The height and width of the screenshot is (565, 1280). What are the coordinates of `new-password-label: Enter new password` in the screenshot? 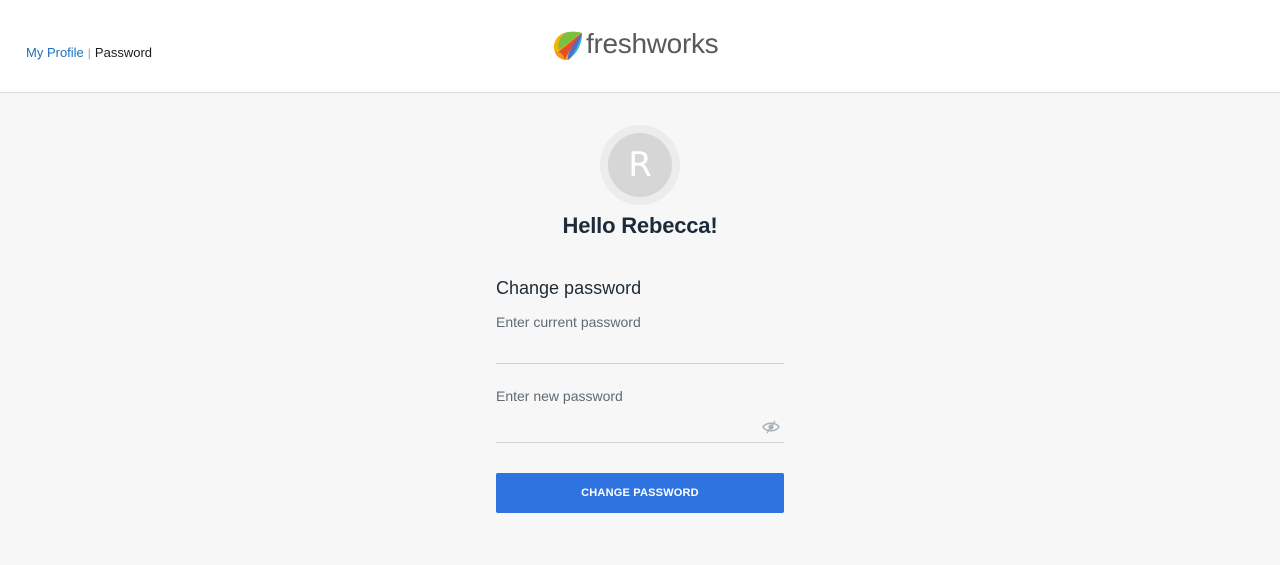 It's located at (559, 396).